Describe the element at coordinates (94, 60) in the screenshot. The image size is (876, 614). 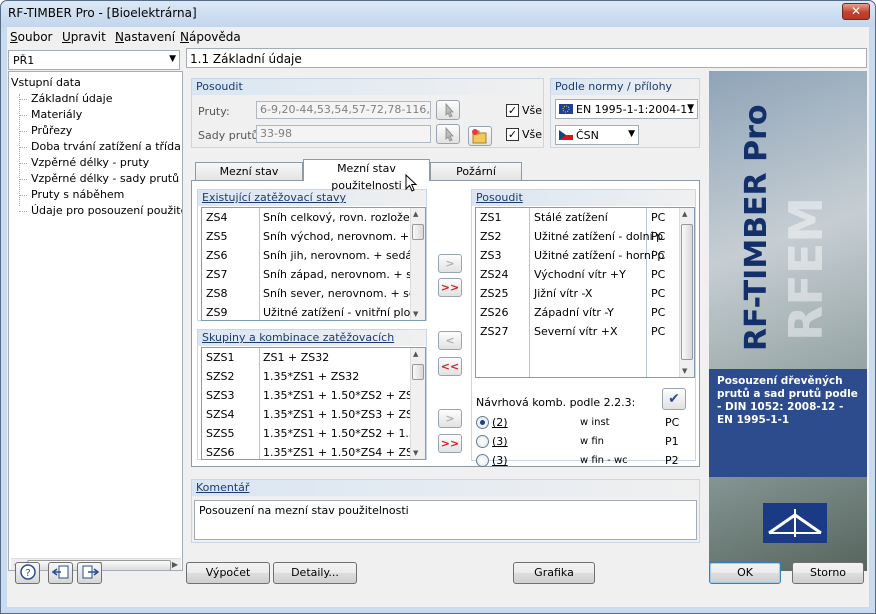
I see `case-combo: PŘ1 ▼` at that location.